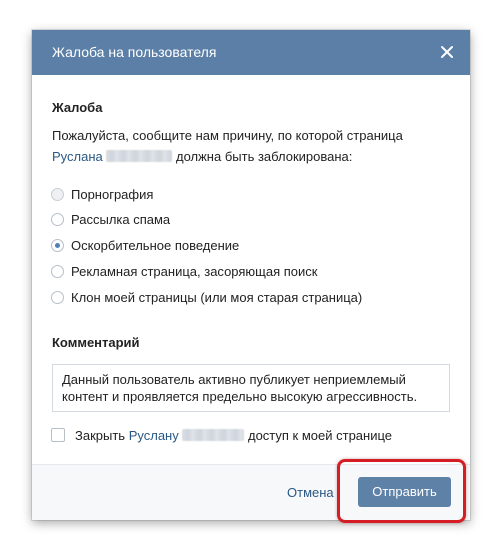 This screenshot has height=553, width=503. Describe the element at coordinates (58, 435) in the screenshot. I see `block-access-checkbox` at that location.